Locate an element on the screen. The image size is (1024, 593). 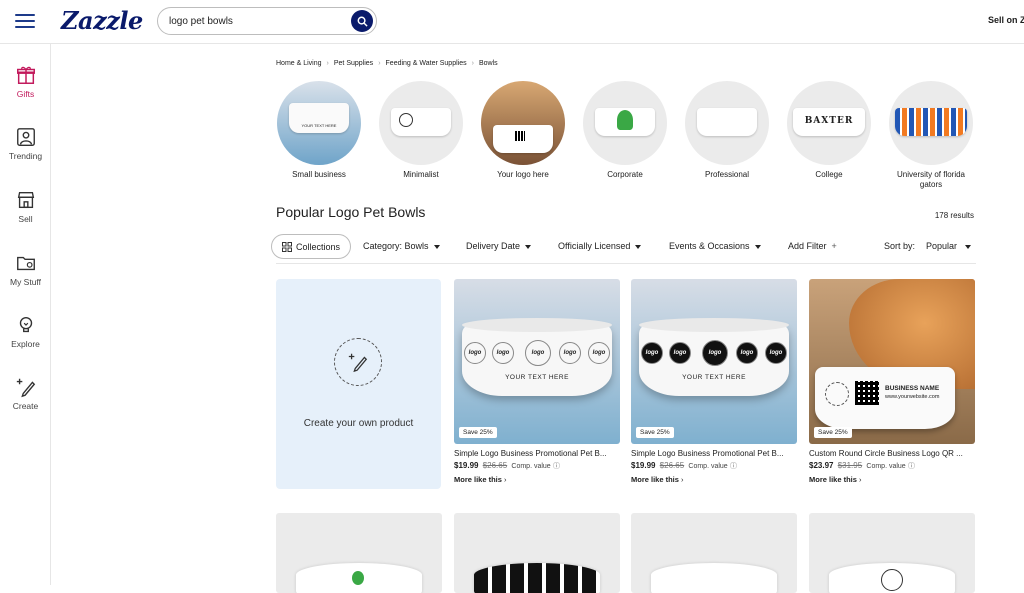
rail-item-sell: Sell is located at coordinates (25, 206).